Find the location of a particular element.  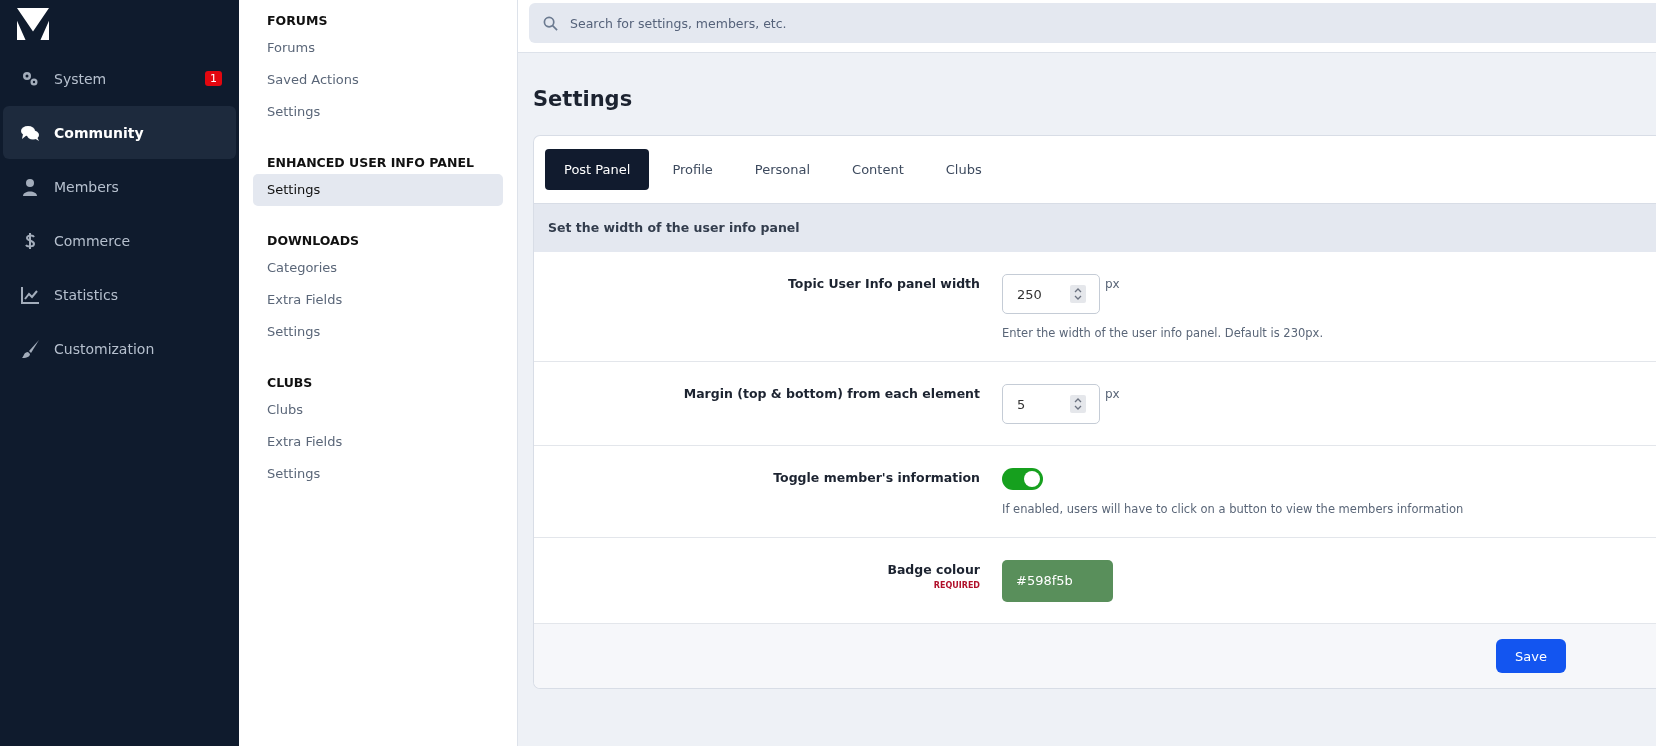

color-field: #598f5b is located at coordinates (1057, 581).